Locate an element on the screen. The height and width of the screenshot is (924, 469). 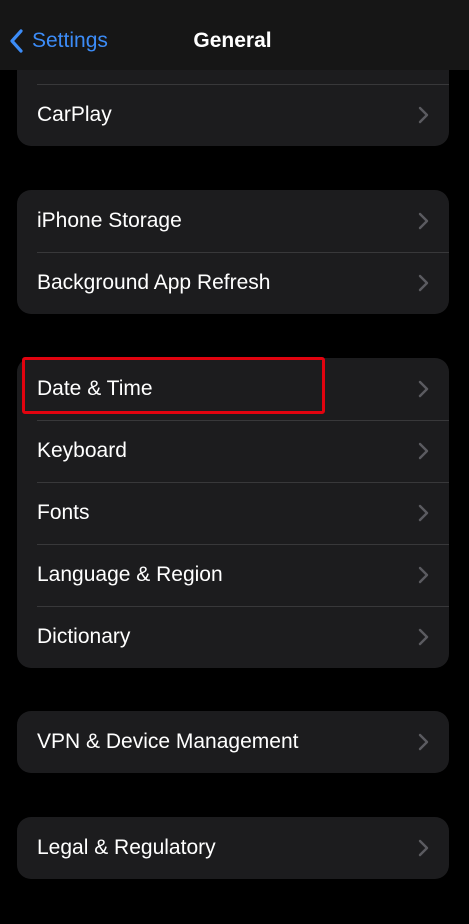
row-label: Language & Region is located at coordinates (130, 574).